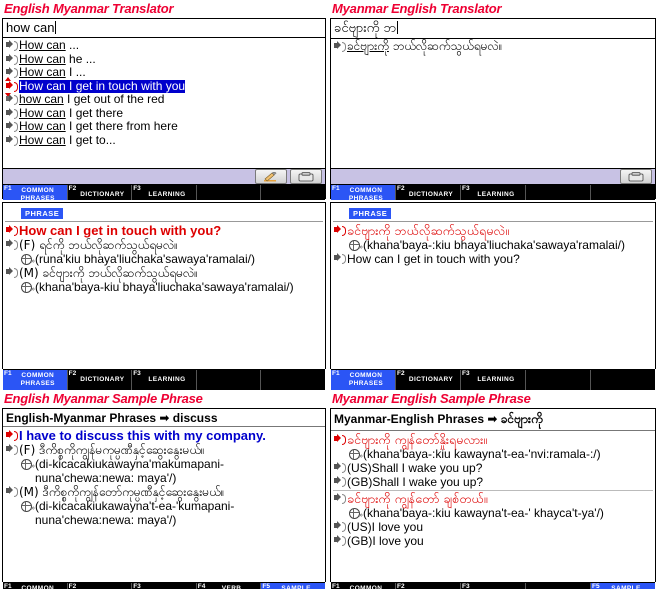 Image resolution: width=658 pixels, height=589 pixels. Describe the element at coordinates (466, 188) in the screenshot. I see `fkey-number: F3` at that location.